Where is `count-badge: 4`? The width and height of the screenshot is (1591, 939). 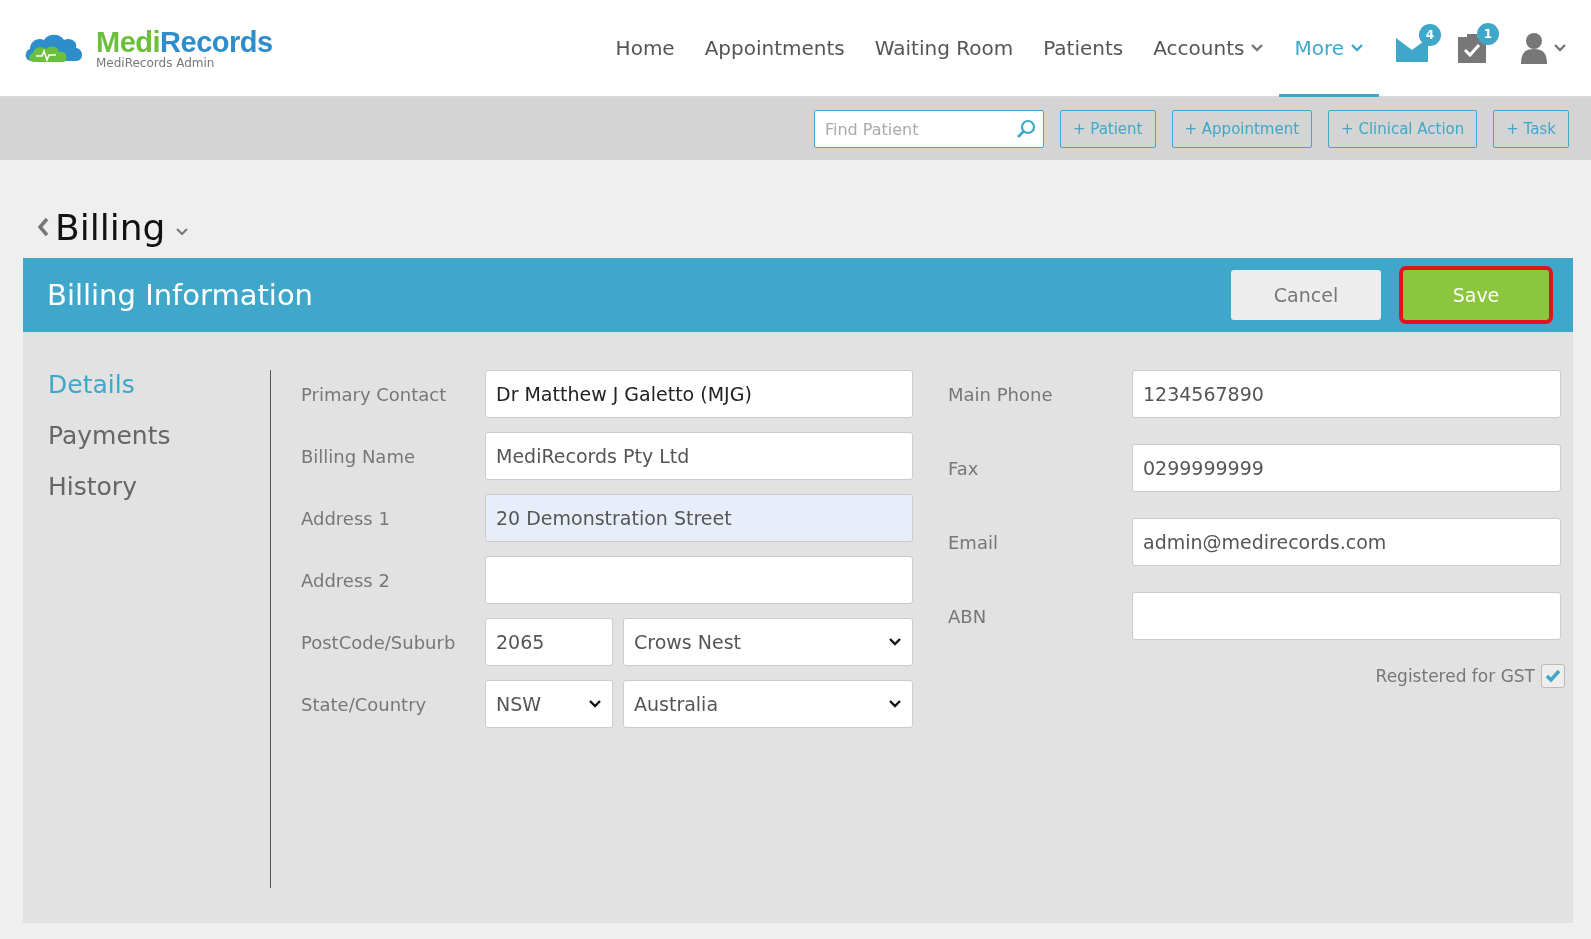
count-badge: 4 is located at coordinates (1430, 35).